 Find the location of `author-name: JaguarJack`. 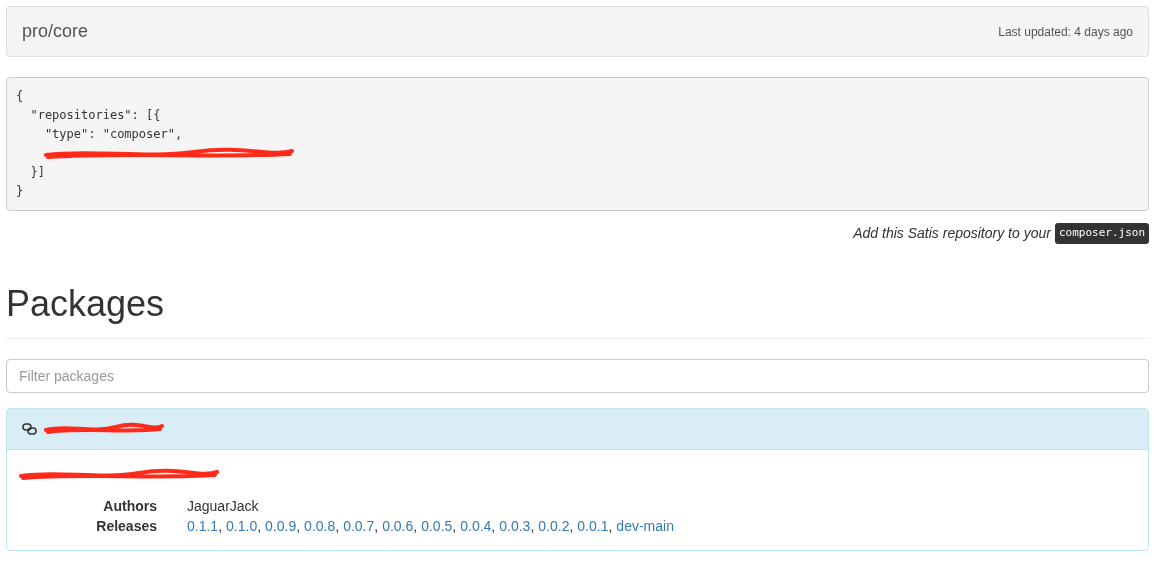

author-name: JaguarJack is located at coordinates (223, 506).